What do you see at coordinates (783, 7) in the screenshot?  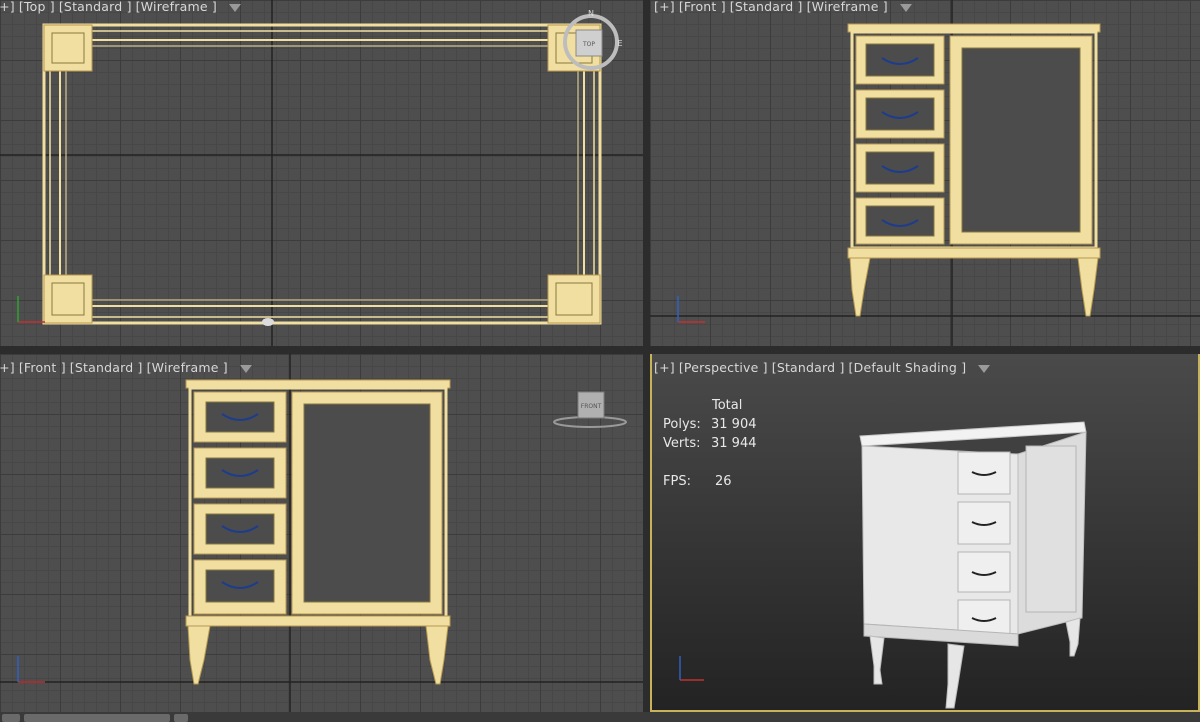 I see `viewport-label-front-right: [+] [Front ] [Standard ] [Wireframe ]` at bounding box center [783, 7].